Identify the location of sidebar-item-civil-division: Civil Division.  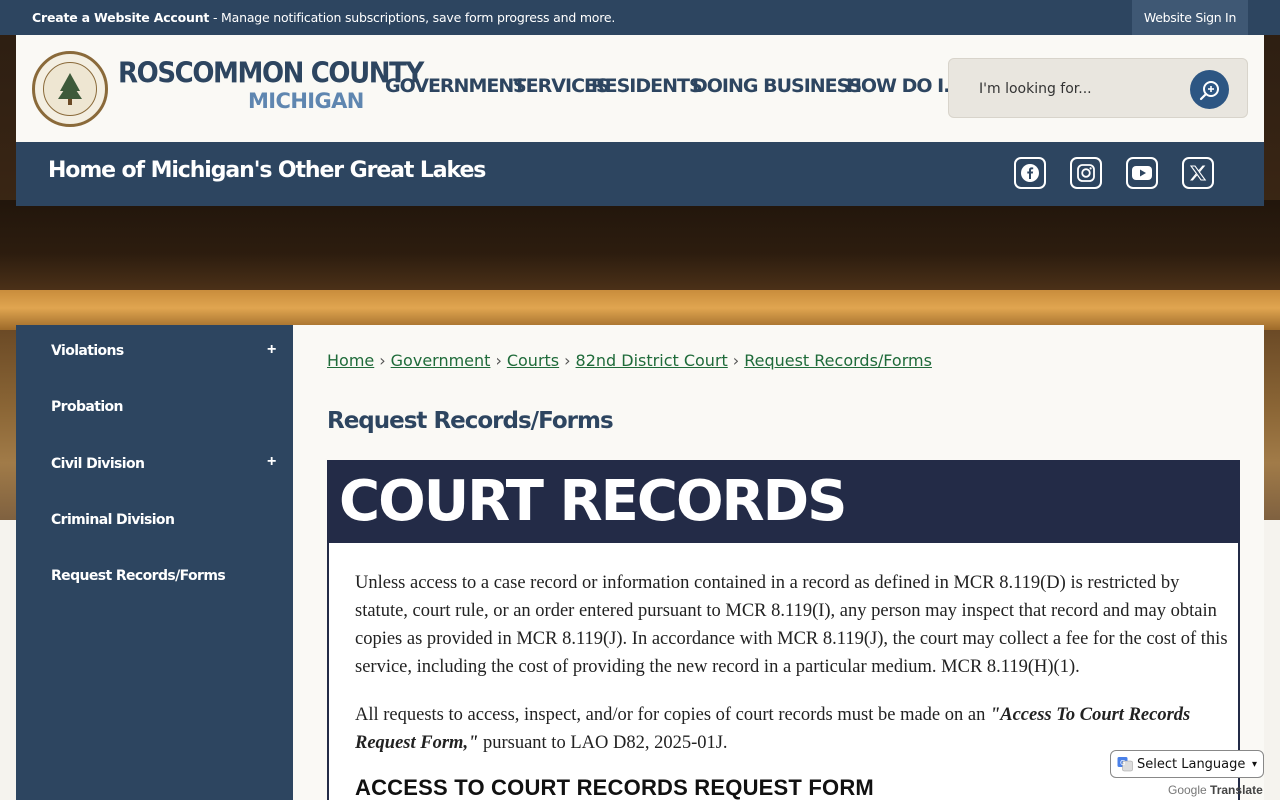
(98, 464).